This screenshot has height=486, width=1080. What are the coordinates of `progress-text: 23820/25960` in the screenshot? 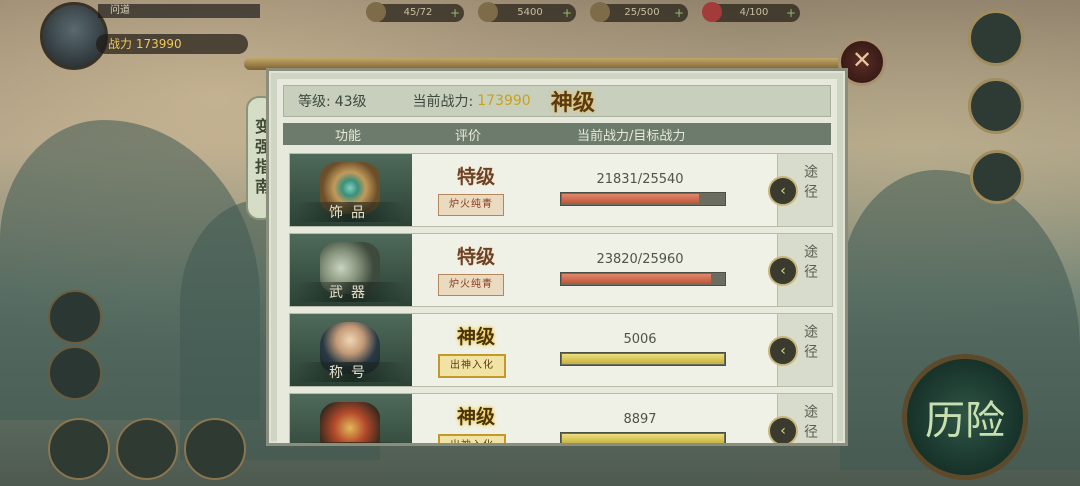 It's located at (640, 259).